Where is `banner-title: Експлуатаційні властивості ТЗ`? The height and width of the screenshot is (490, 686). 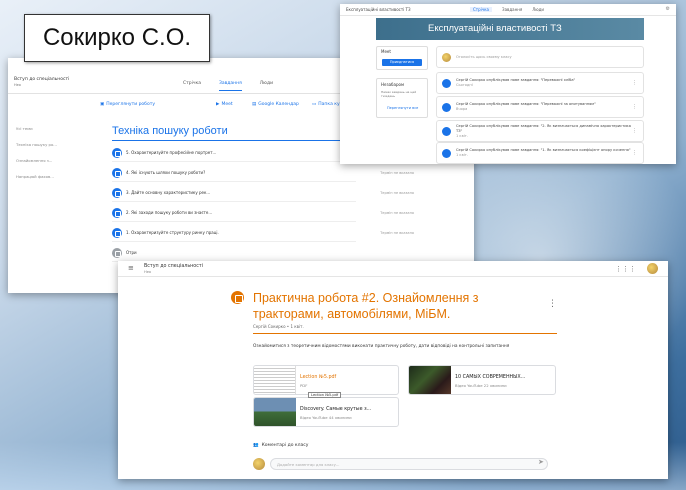
banner-title: Експлуатаційні властивості ТЗ is located at coordinates (495, 28).